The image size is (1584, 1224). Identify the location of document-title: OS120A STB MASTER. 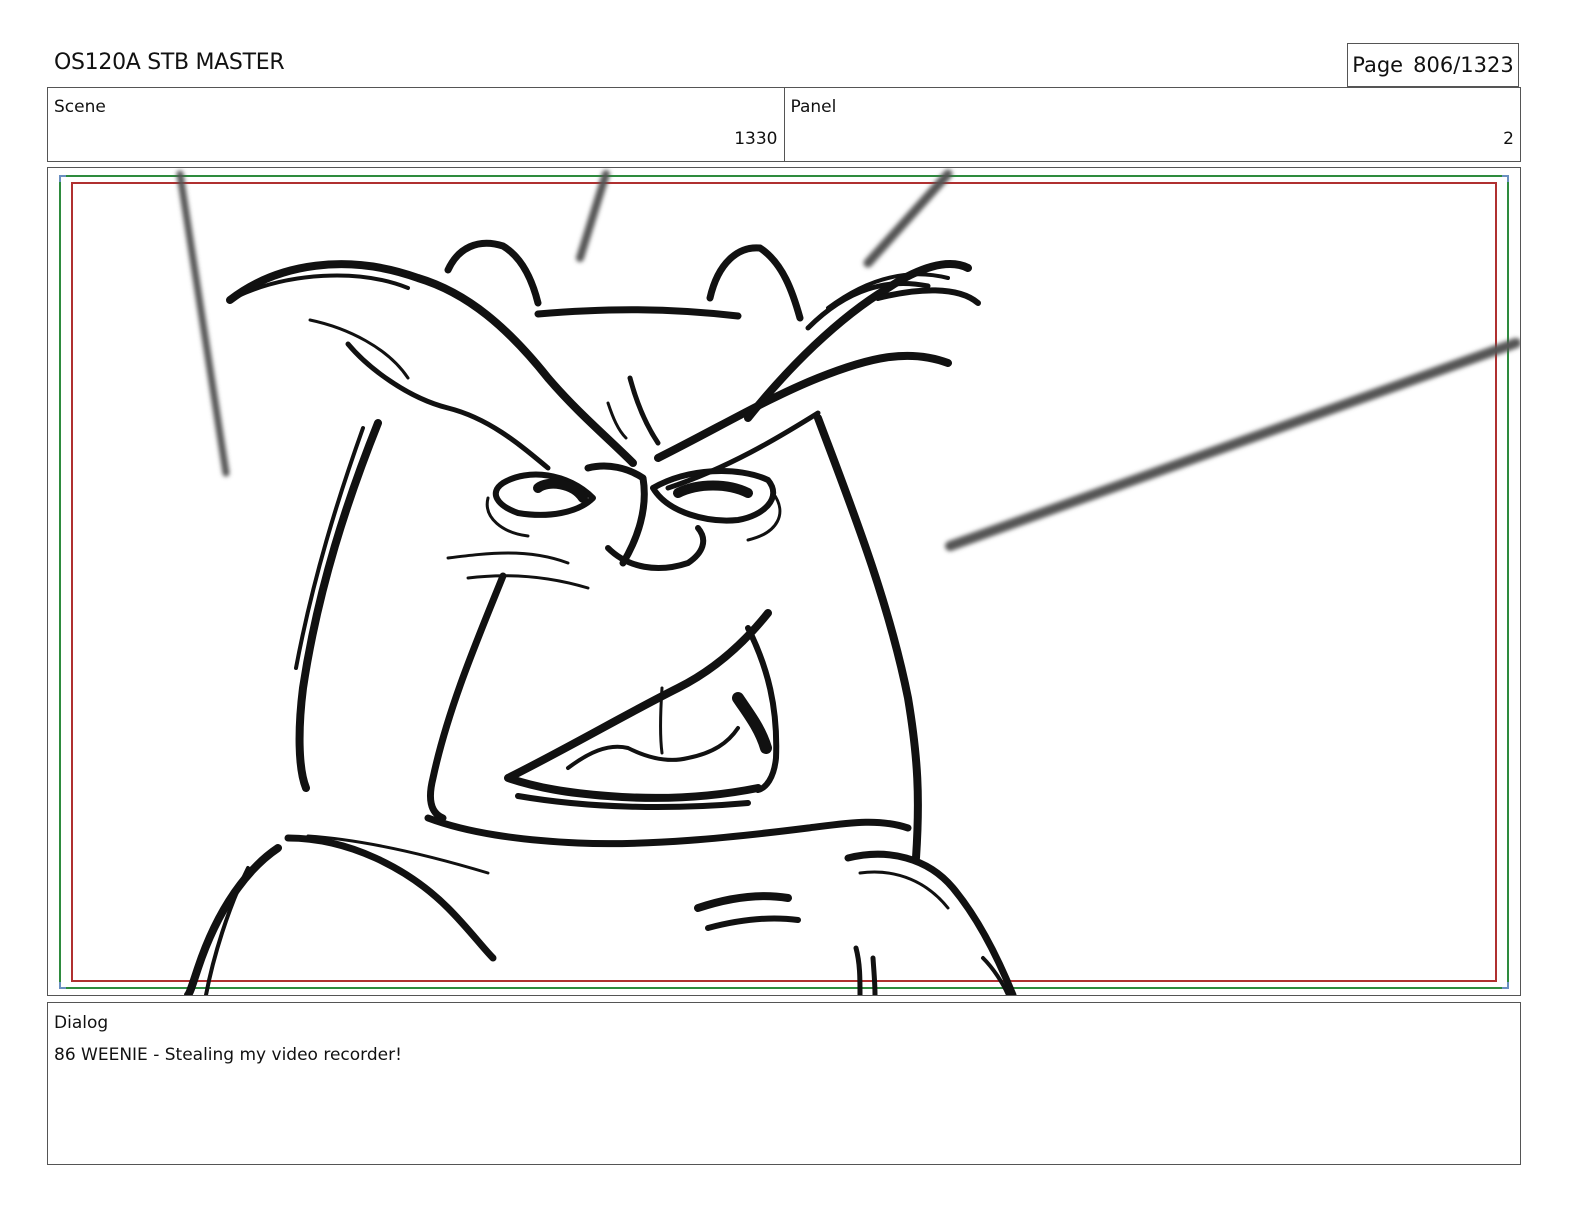
(169, 62).